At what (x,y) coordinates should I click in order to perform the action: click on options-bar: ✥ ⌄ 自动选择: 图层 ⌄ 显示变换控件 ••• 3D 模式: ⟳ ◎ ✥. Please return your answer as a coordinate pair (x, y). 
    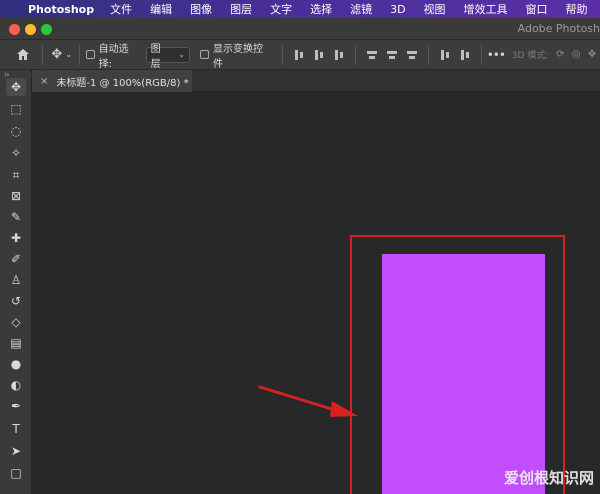
    Looking at the image, I should click on (300, 55).